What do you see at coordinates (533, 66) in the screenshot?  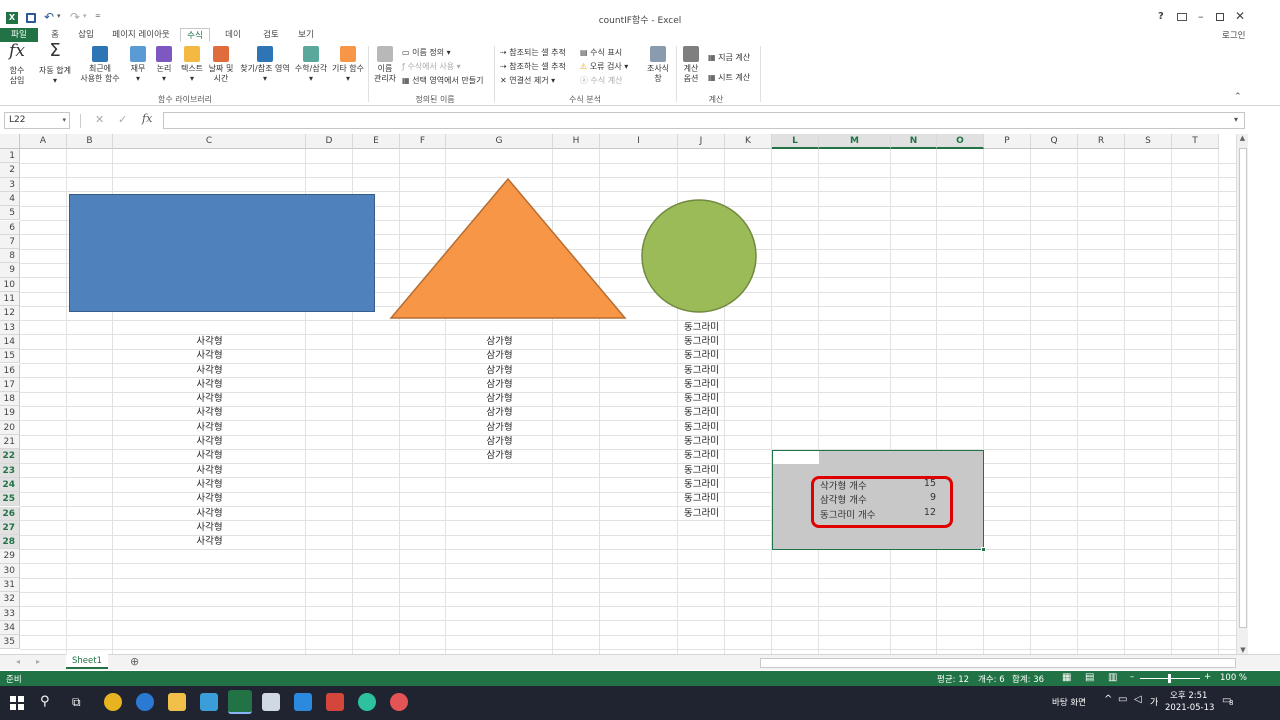 I see `trace-dependents-button: ⇢ 참조하는 셀 추적` at bounding box center [533, 66].